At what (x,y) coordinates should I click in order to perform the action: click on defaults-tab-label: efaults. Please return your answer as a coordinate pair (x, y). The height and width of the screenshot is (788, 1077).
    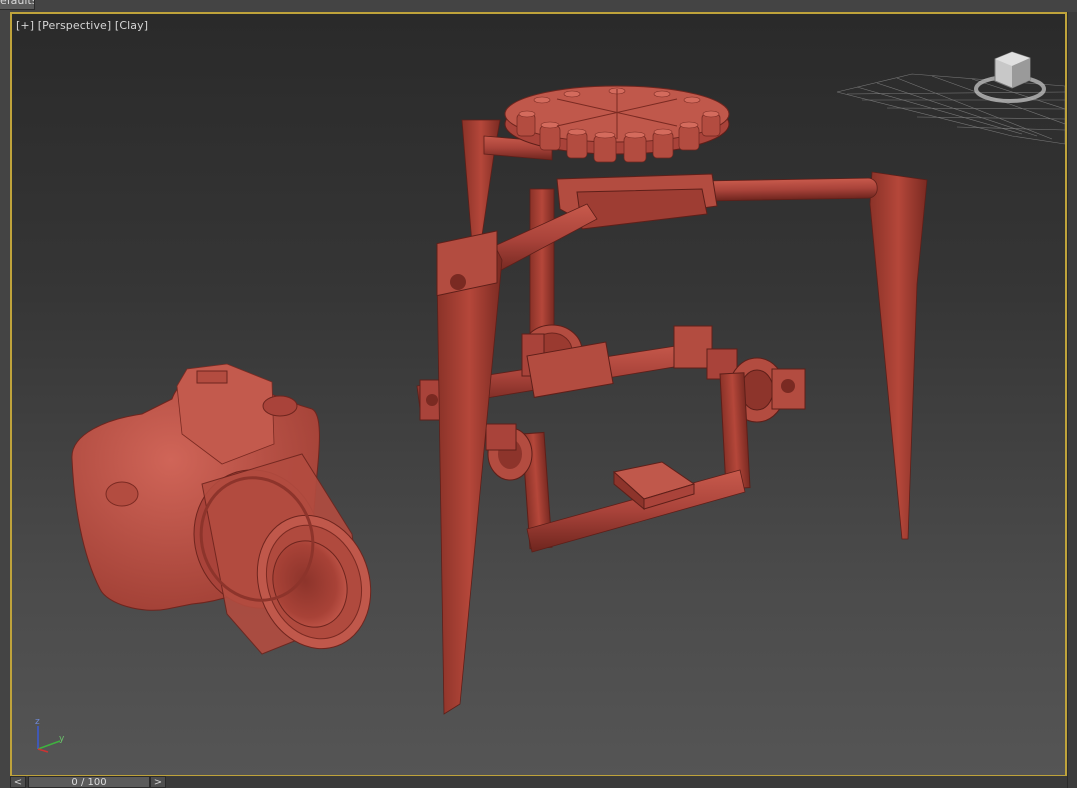
    Looking at the image, I should click on (17, 3).